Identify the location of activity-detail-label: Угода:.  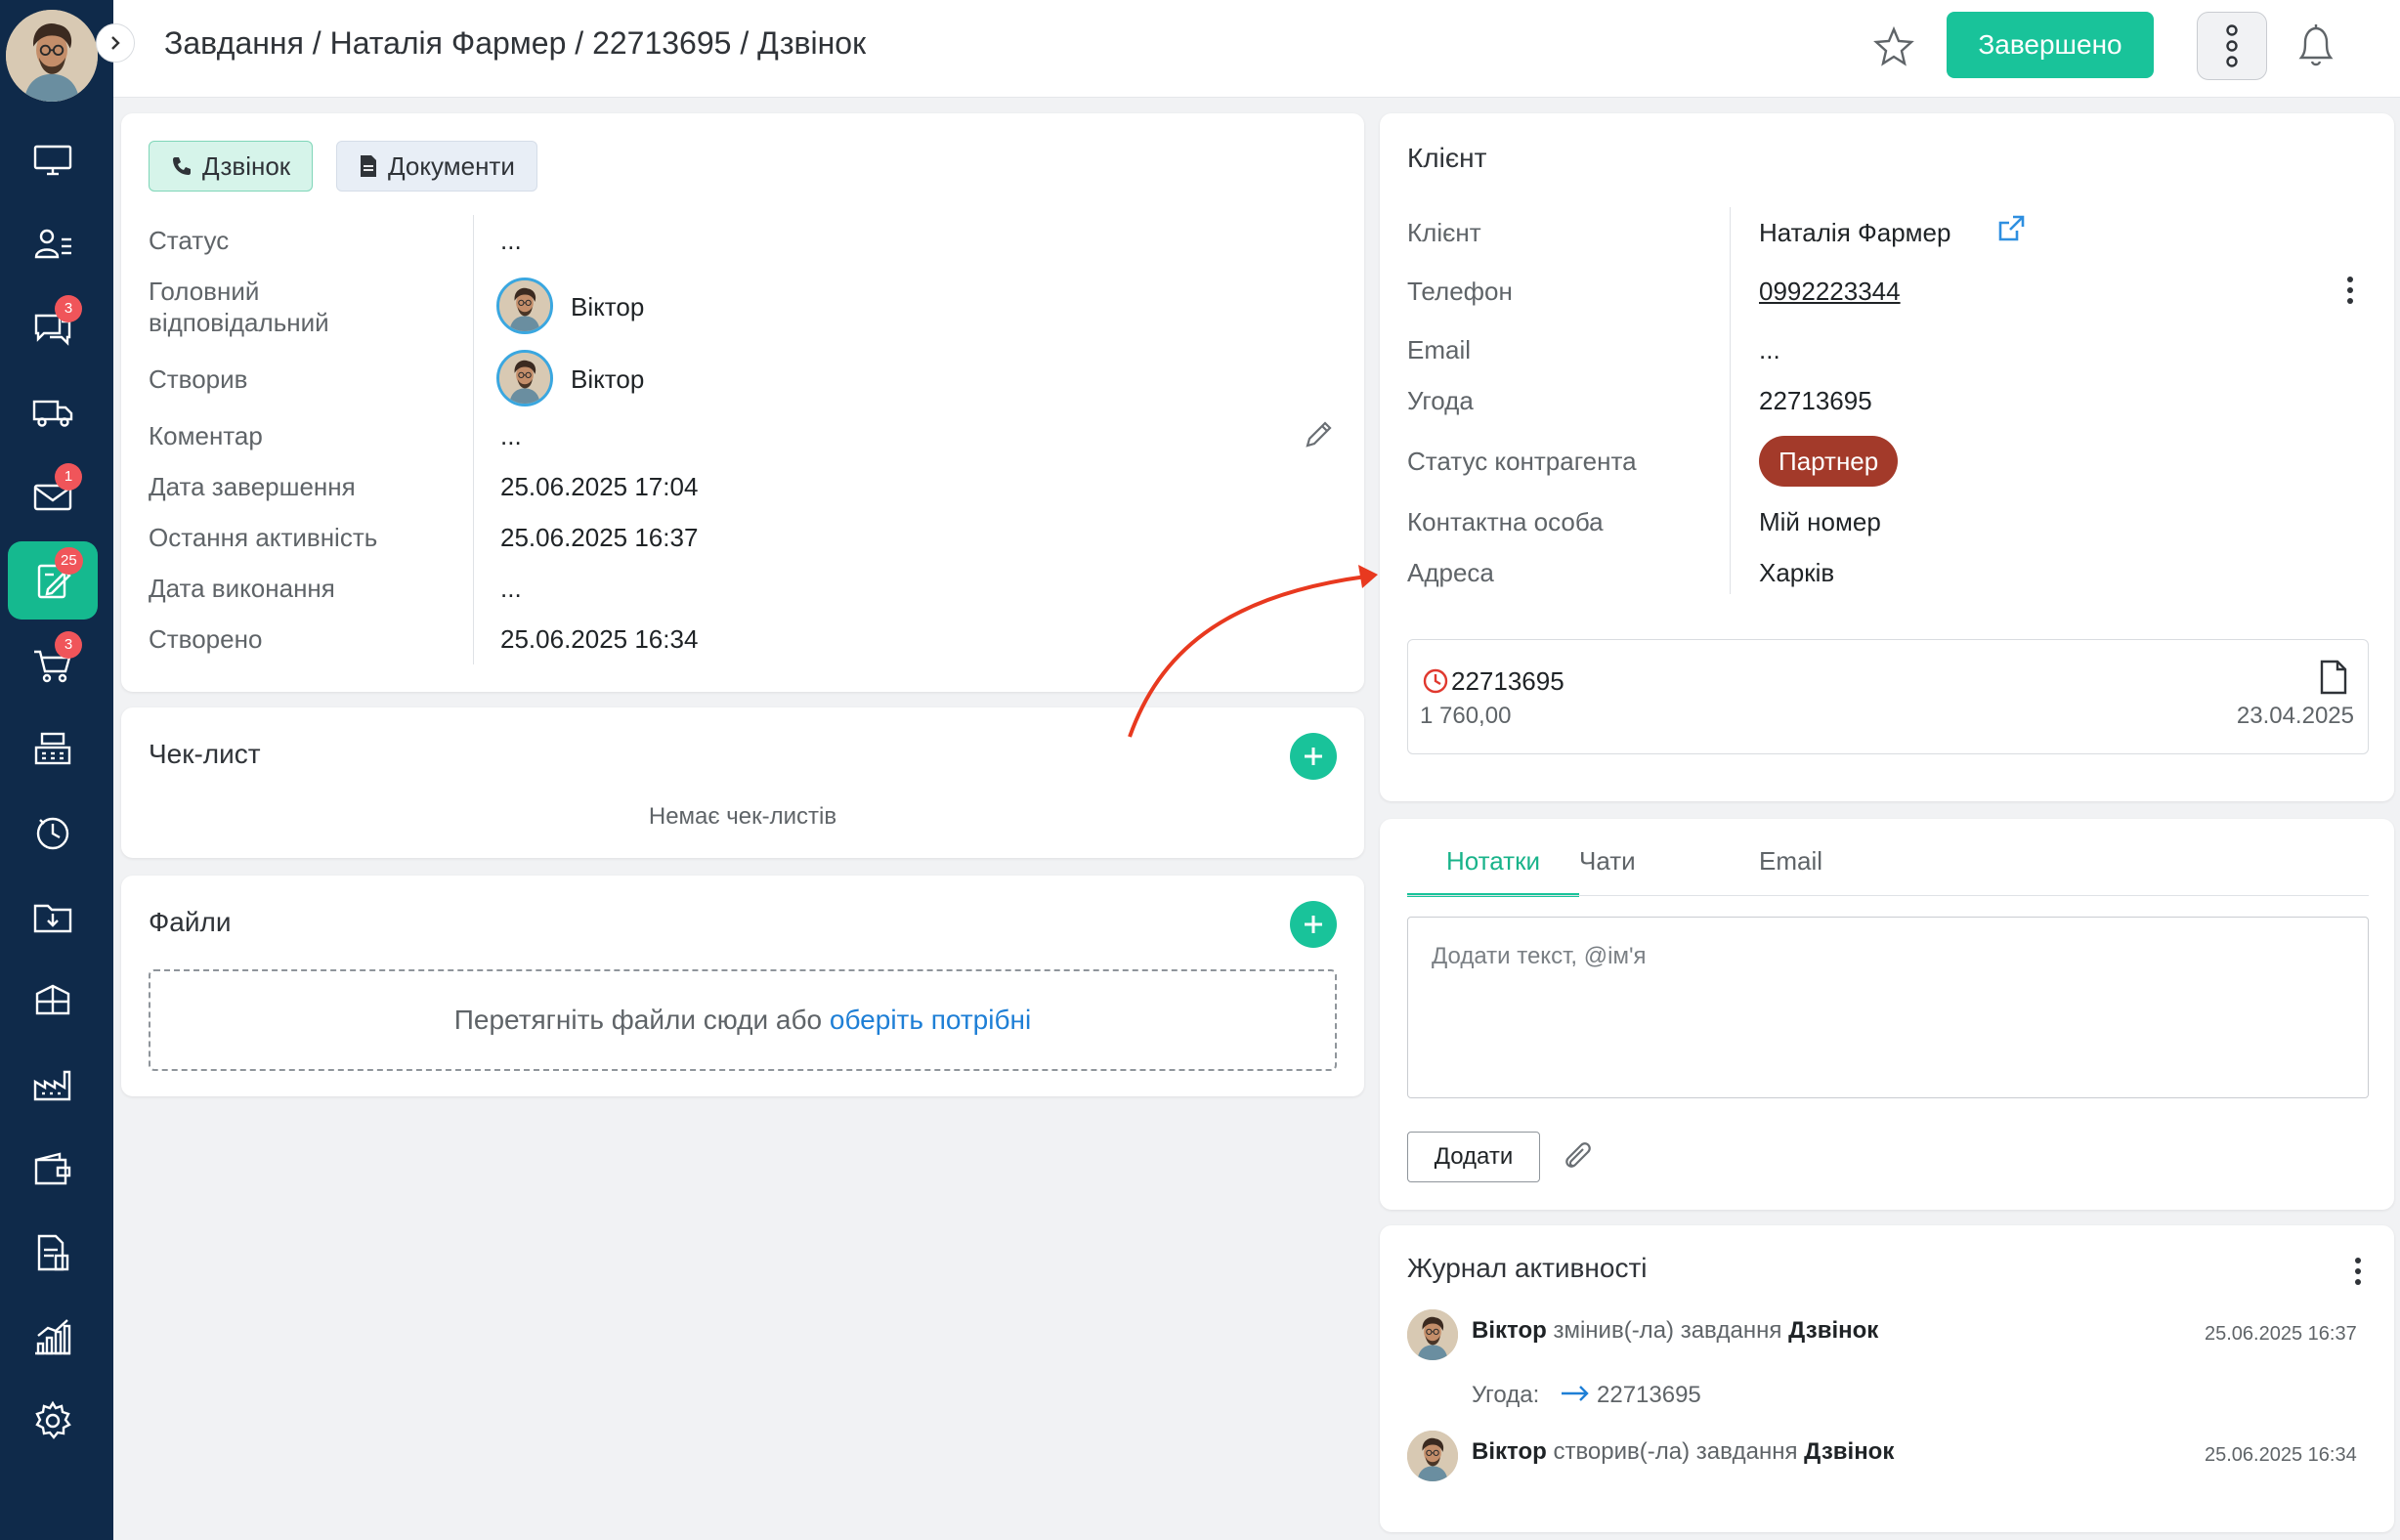
(1506, 1395).